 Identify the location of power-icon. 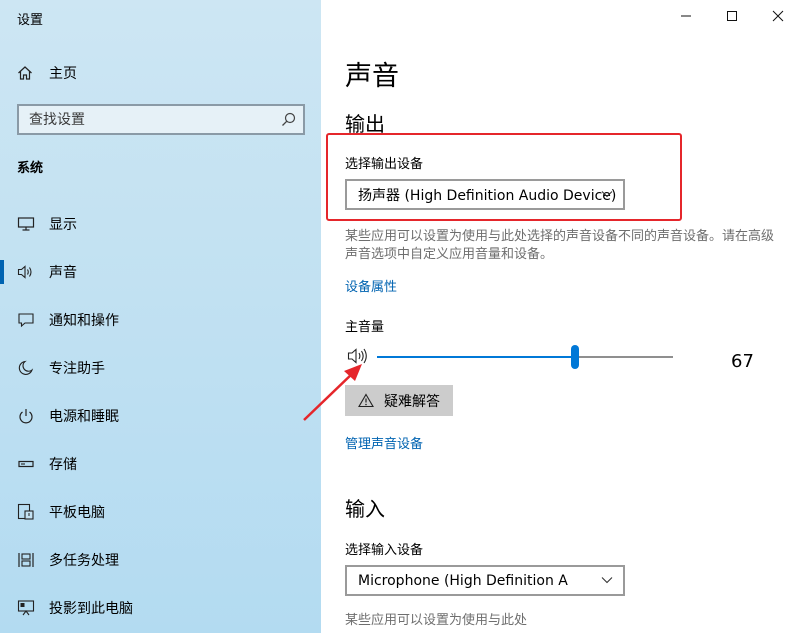
(26, 416).